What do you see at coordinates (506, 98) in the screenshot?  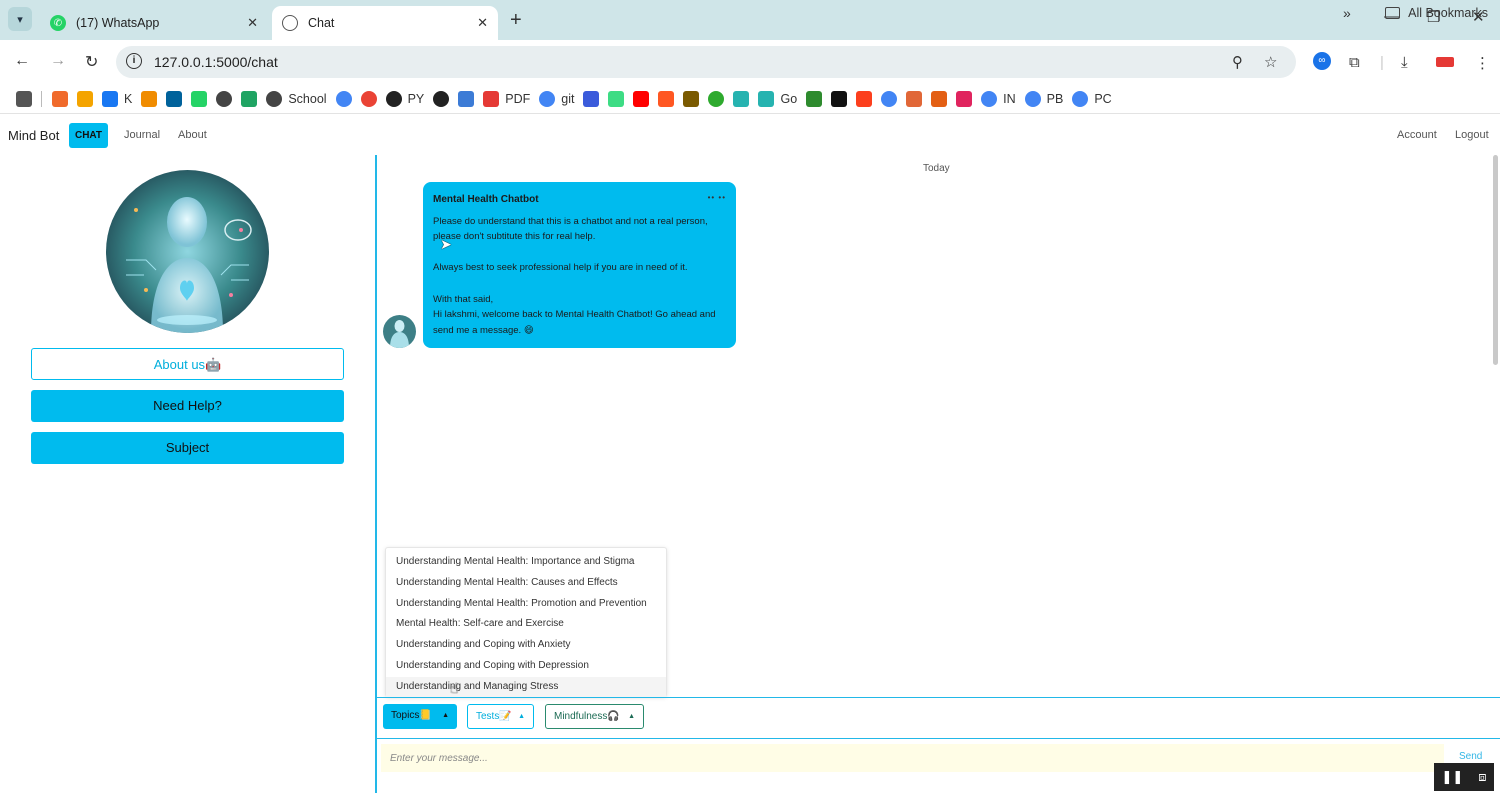 I see `bookmark-item: PDF` at bounding box center [506, 98].